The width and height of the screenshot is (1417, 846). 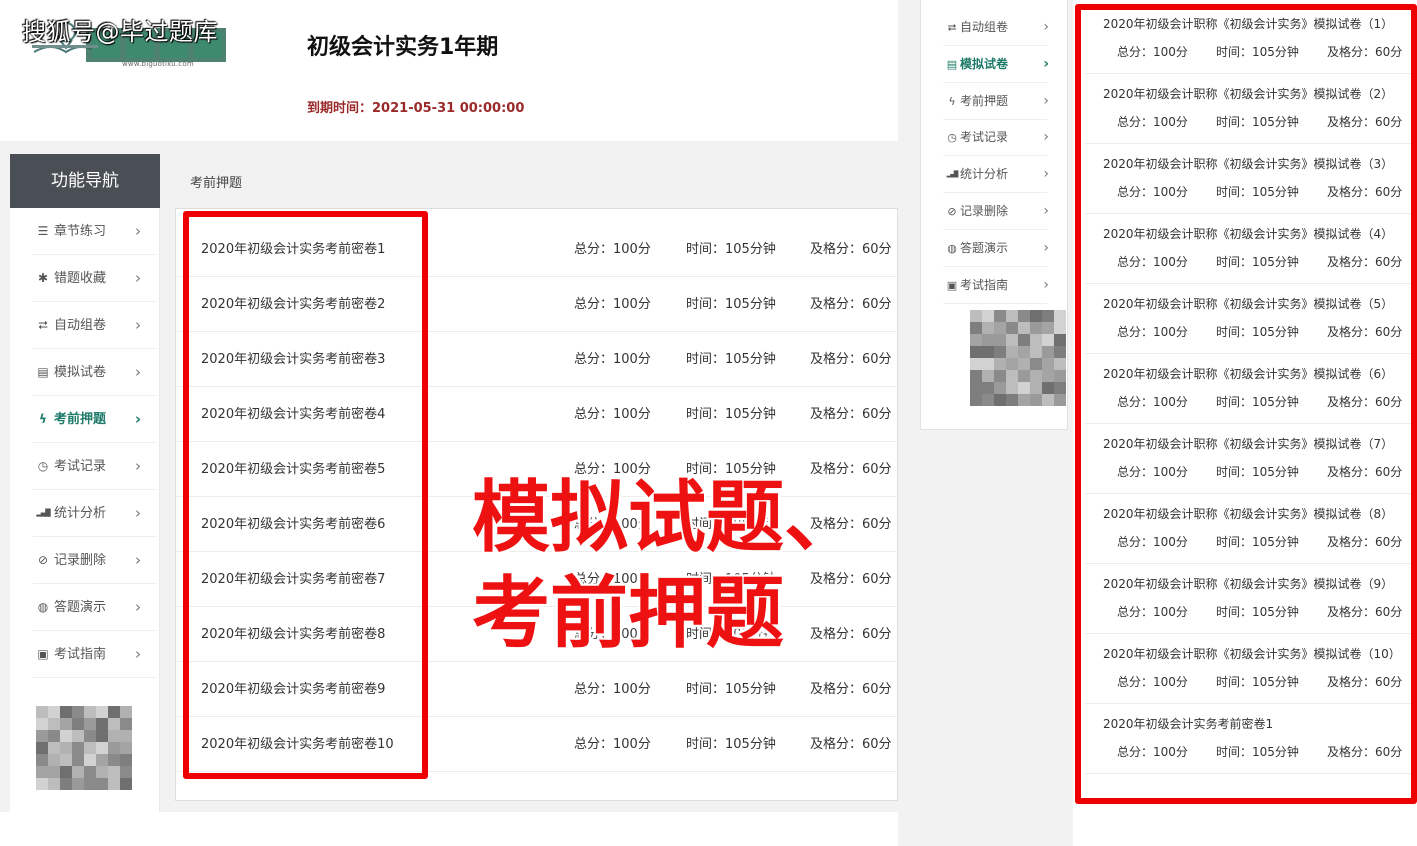 I want to click on mid-nav-item-2: ▤ 模拟试卷 ›, so click(x=996, y=64).